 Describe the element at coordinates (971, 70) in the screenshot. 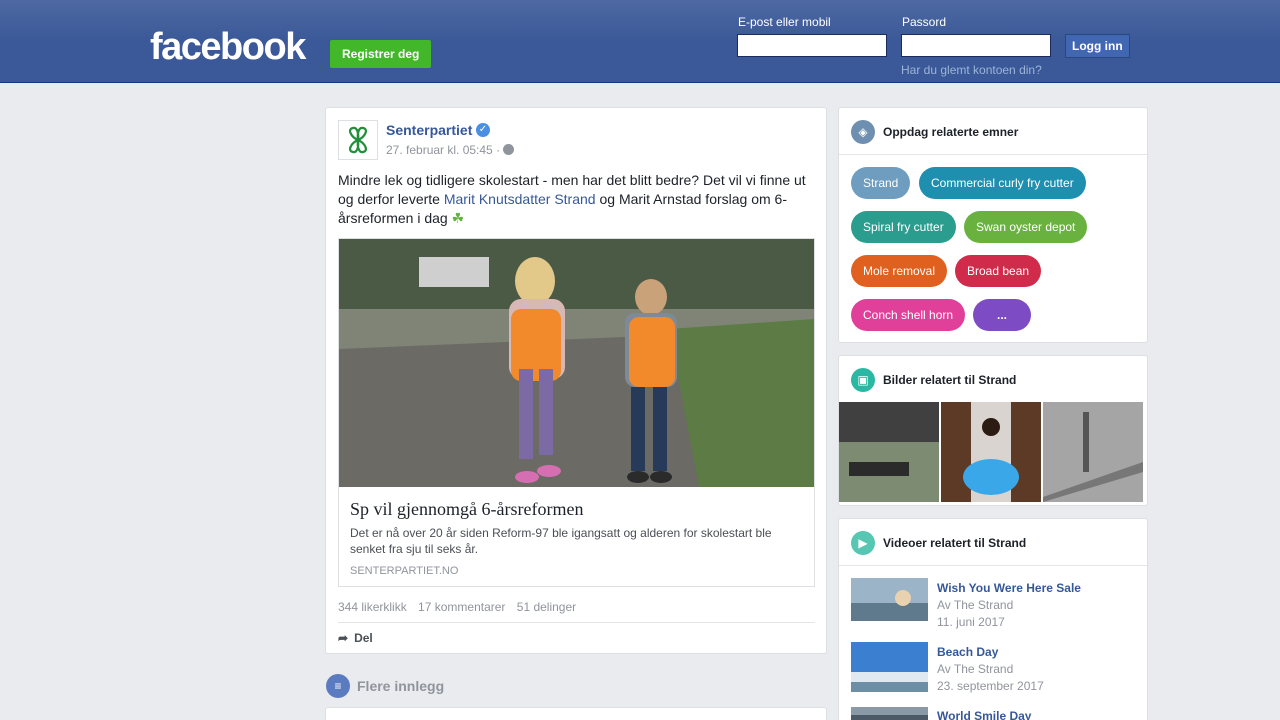

I see `forgot-account-link: Har du glemt kontoen din?` at that location.